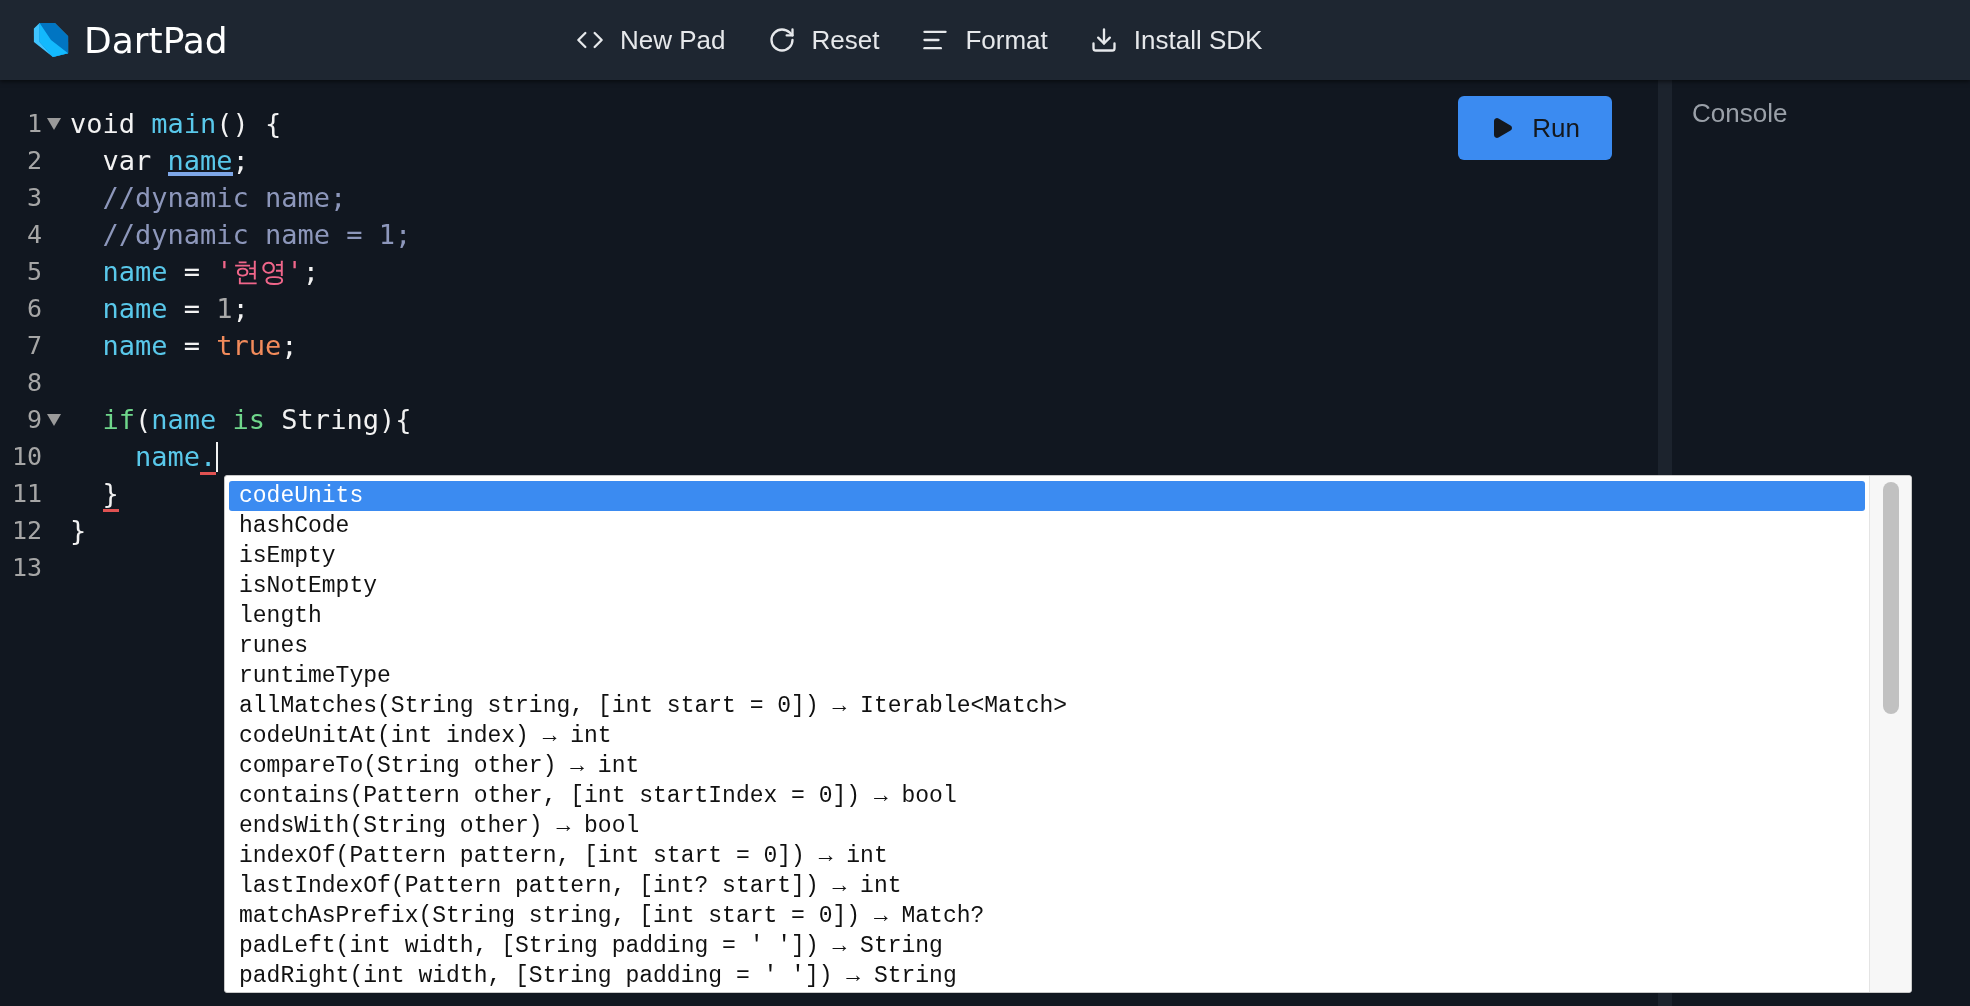 The width and height of the screenshot is (1970, 1006). What do you see at coordinates (210, 271) in the screenshot?
I see `code-line: name = '현영';` at bounding box center [210, 271].